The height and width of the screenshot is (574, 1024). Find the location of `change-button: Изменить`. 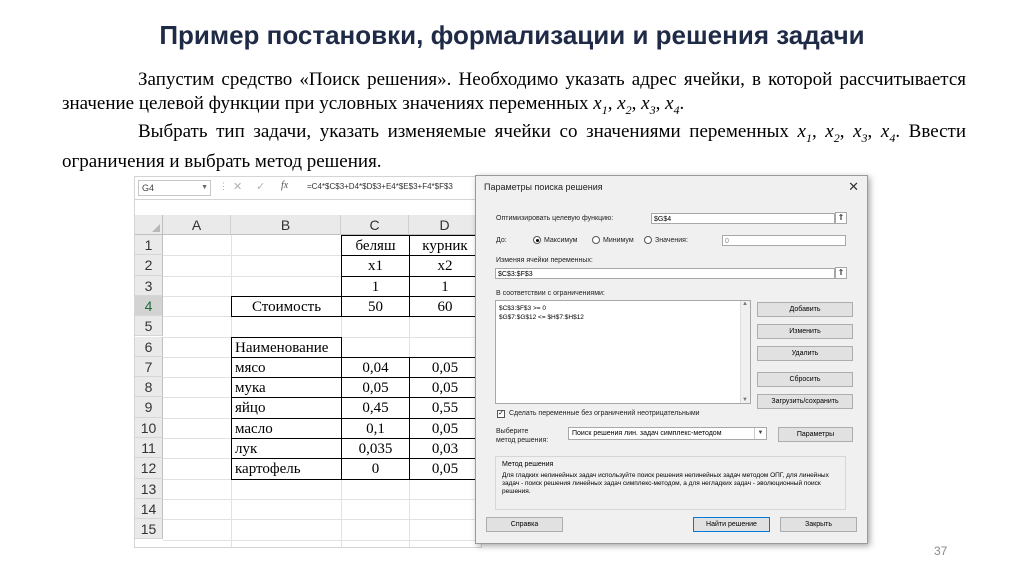

change-button: Изменить is located at coordinates (805, 331).